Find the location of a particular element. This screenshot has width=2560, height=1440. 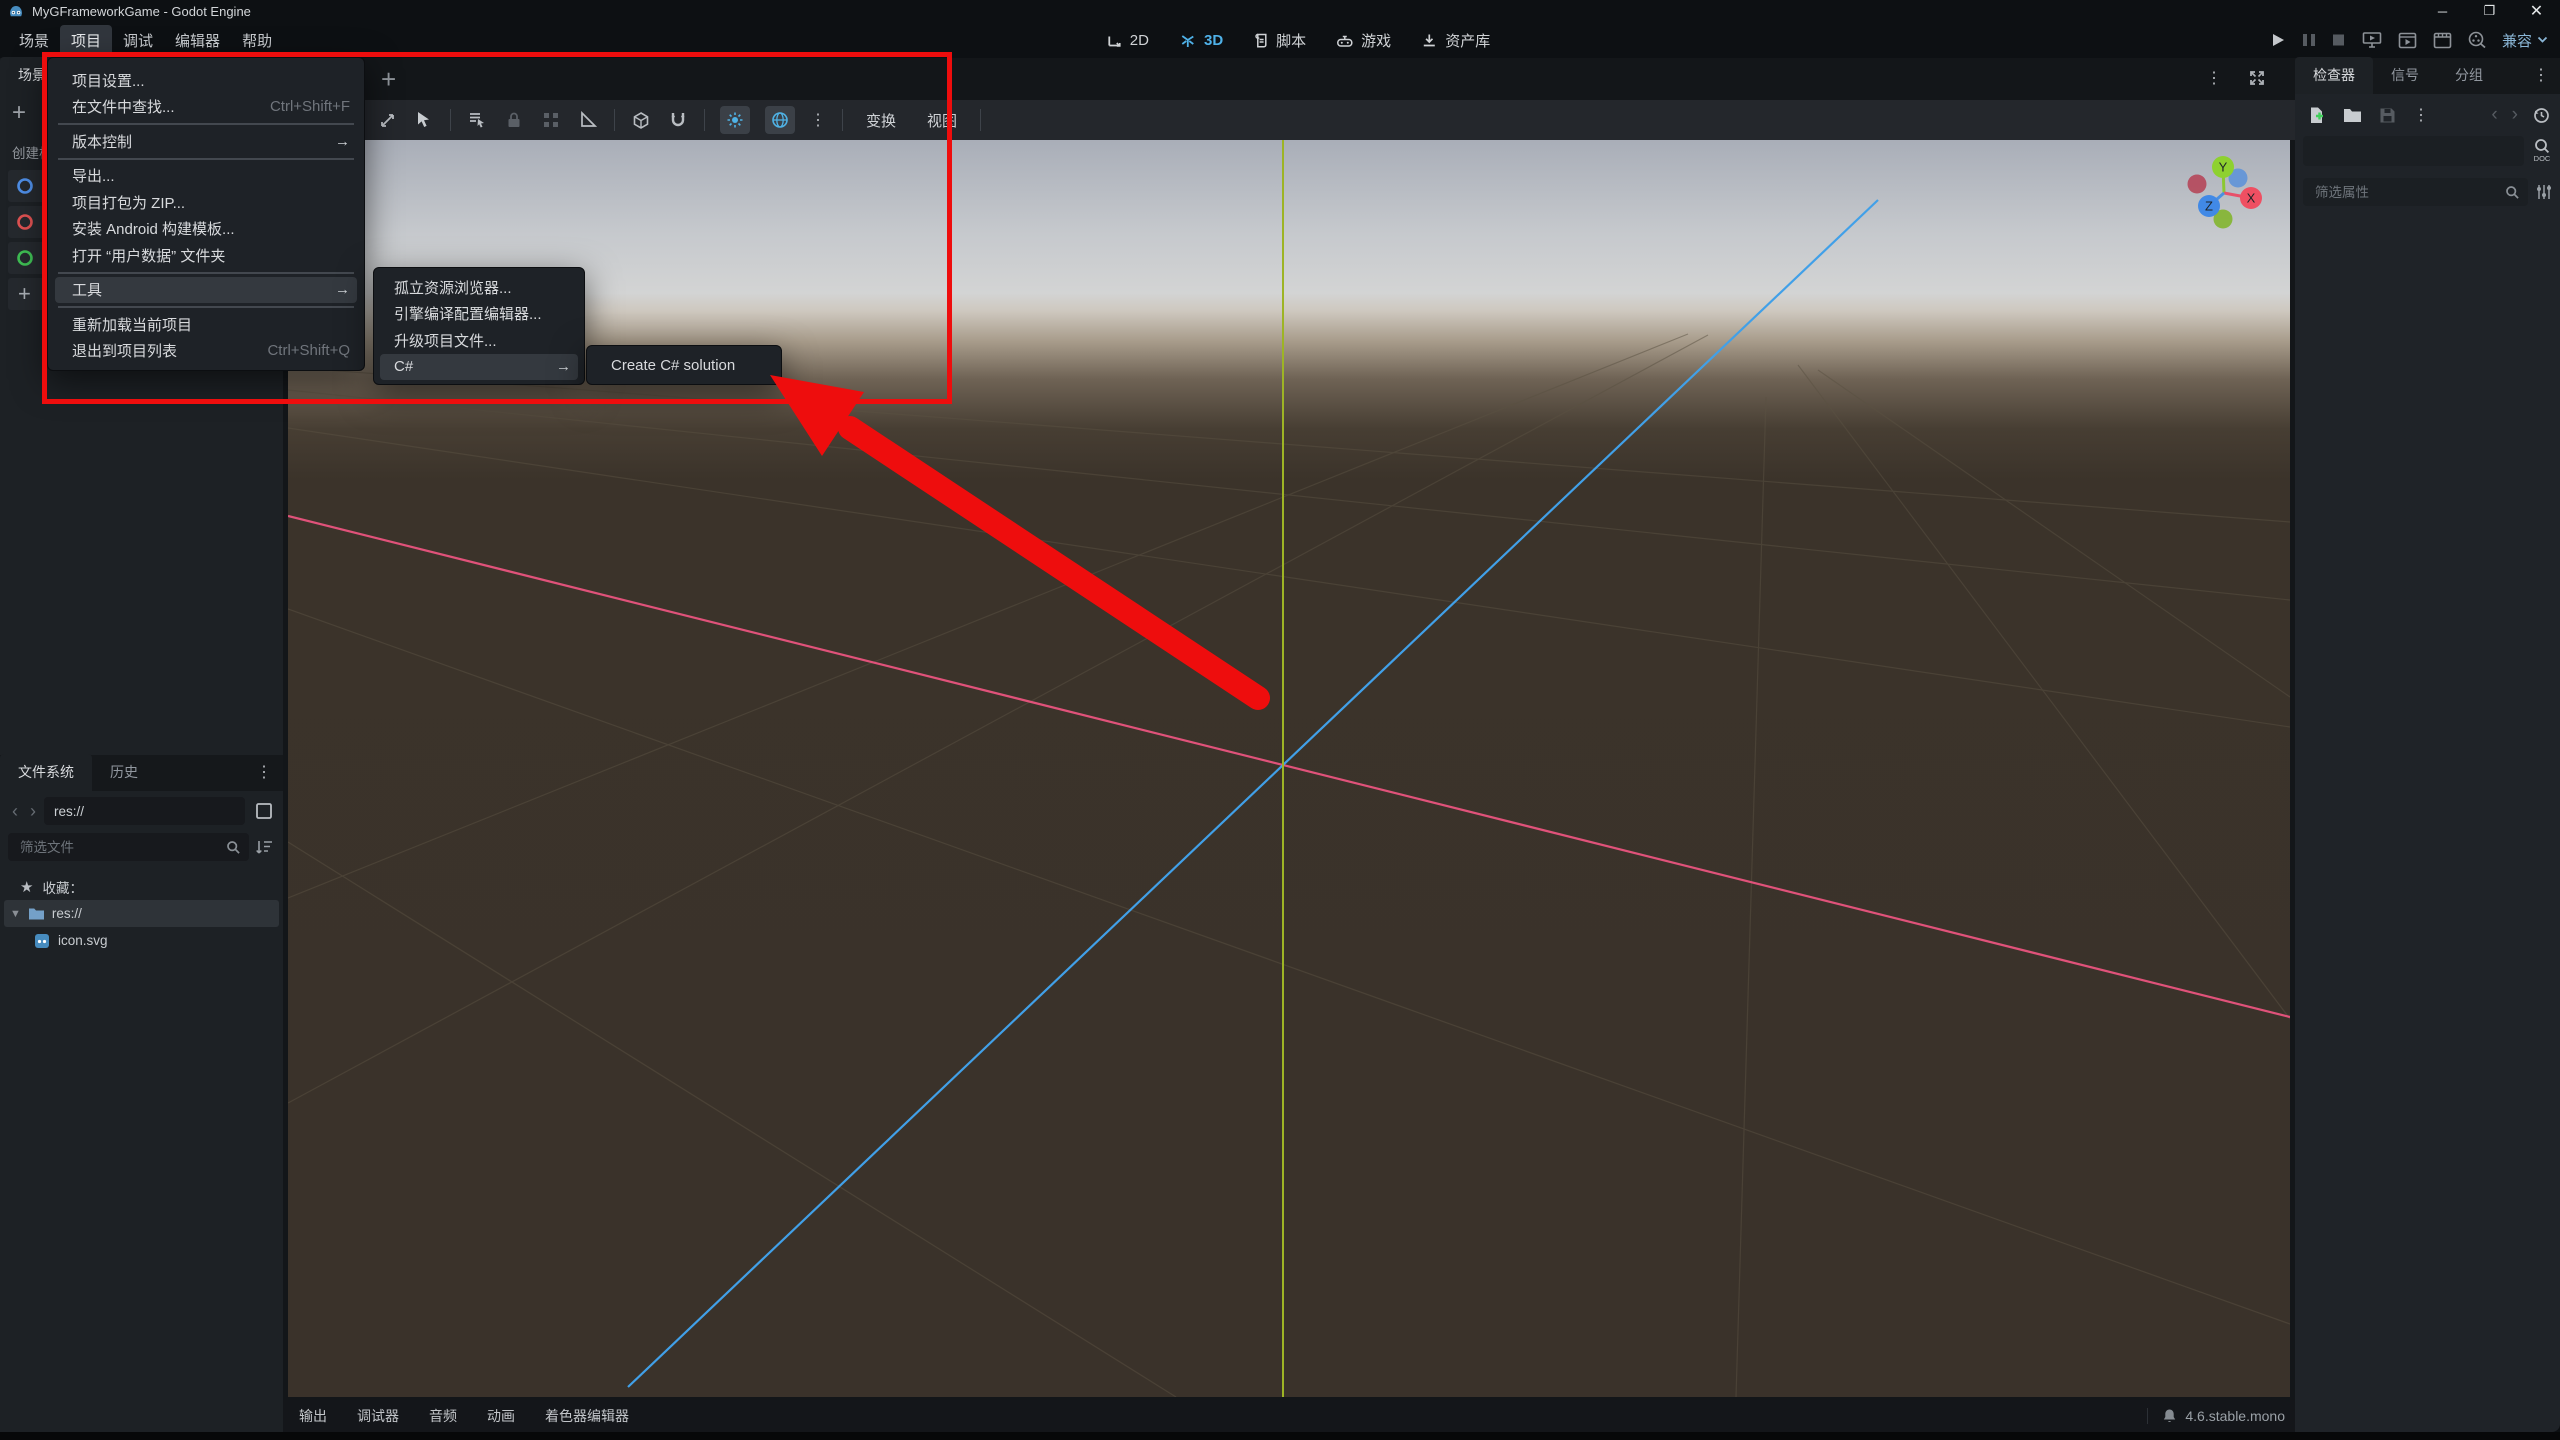

bottom-tab-output: 输出 is located at coordinates (313, 1416).